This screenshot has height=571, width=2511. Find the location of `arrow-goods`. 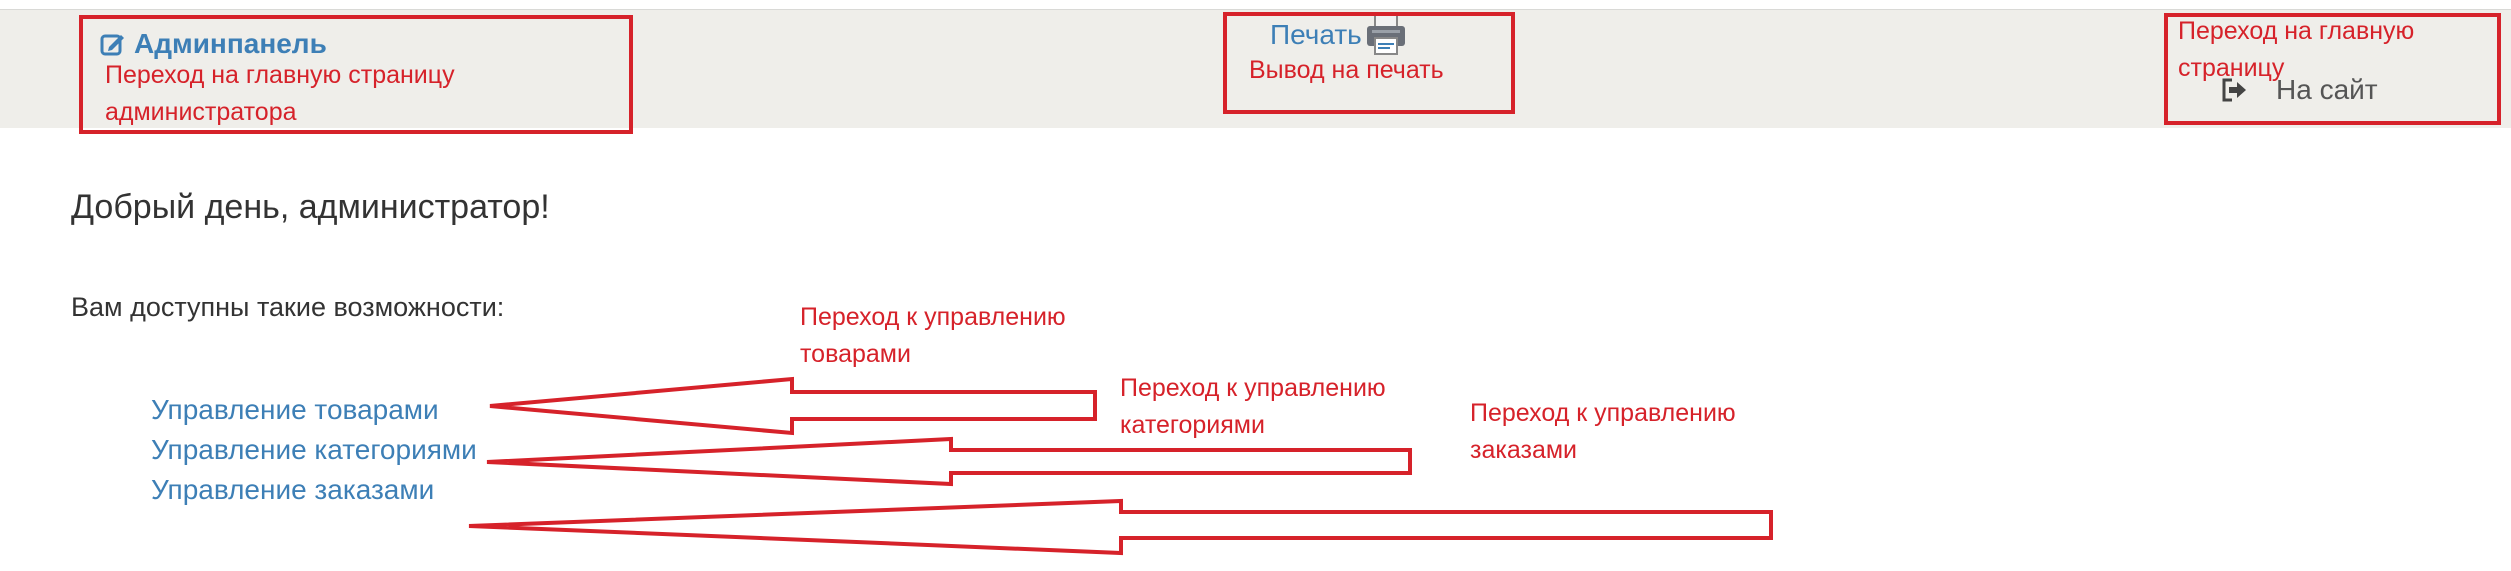

arrow-goods is located at coordinates (793, 406).